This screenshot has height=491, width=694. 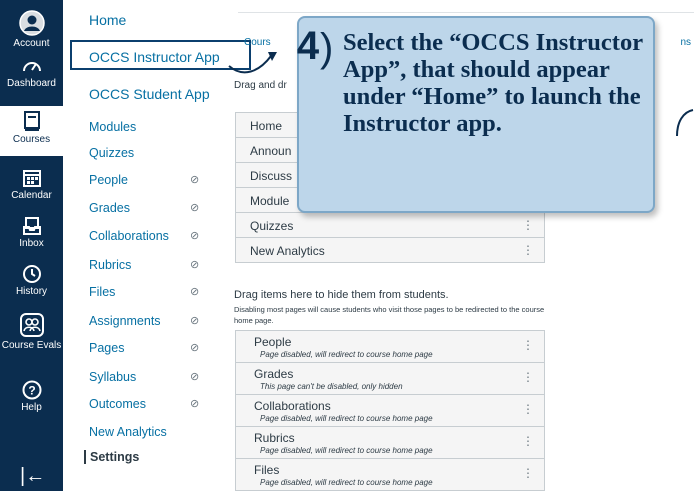 What do you see at coordinates (466, 12) in the screenshot?
I see `divider` at bounding box center [466, 12].